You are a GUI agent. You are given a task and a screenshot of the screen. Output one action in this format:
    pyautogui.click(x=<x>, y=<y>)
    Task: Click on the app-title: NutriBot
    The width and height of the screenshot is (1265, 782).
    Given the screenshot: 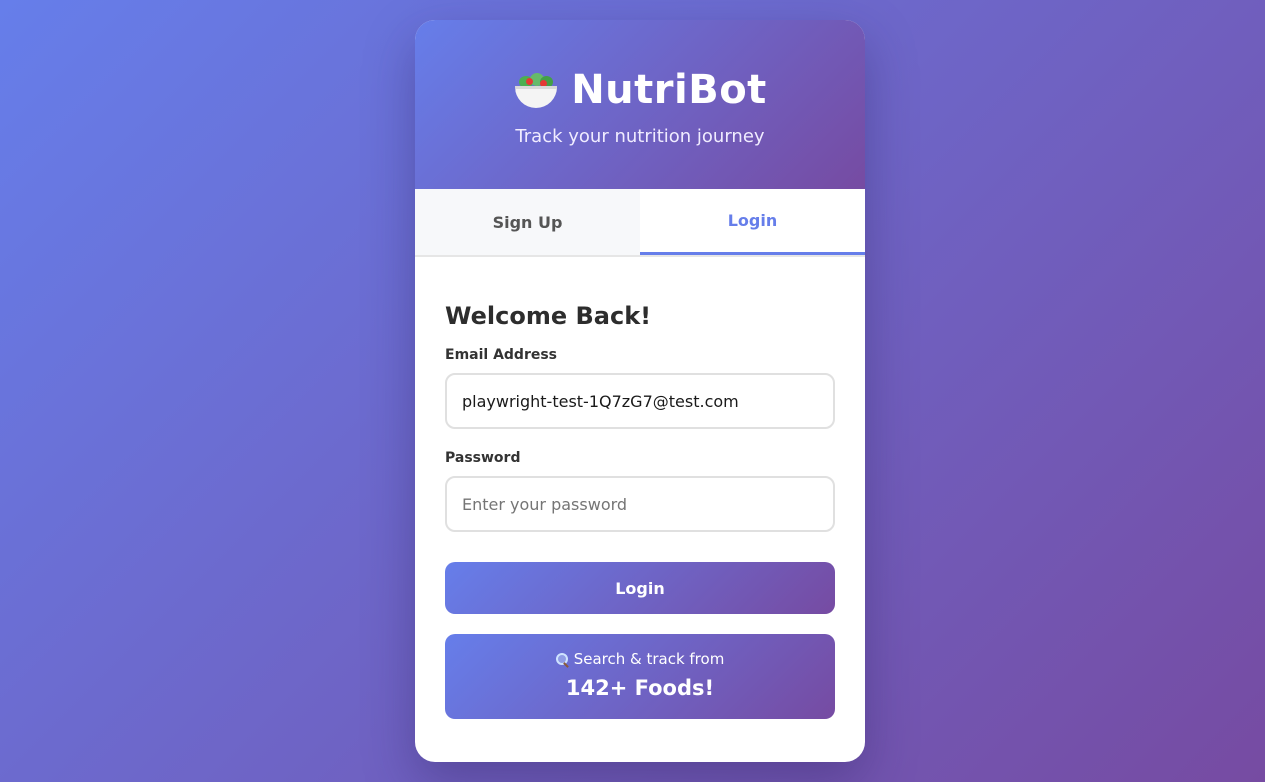 What is the action you would take?
    pyautogui.click(x=669, y=90)
    